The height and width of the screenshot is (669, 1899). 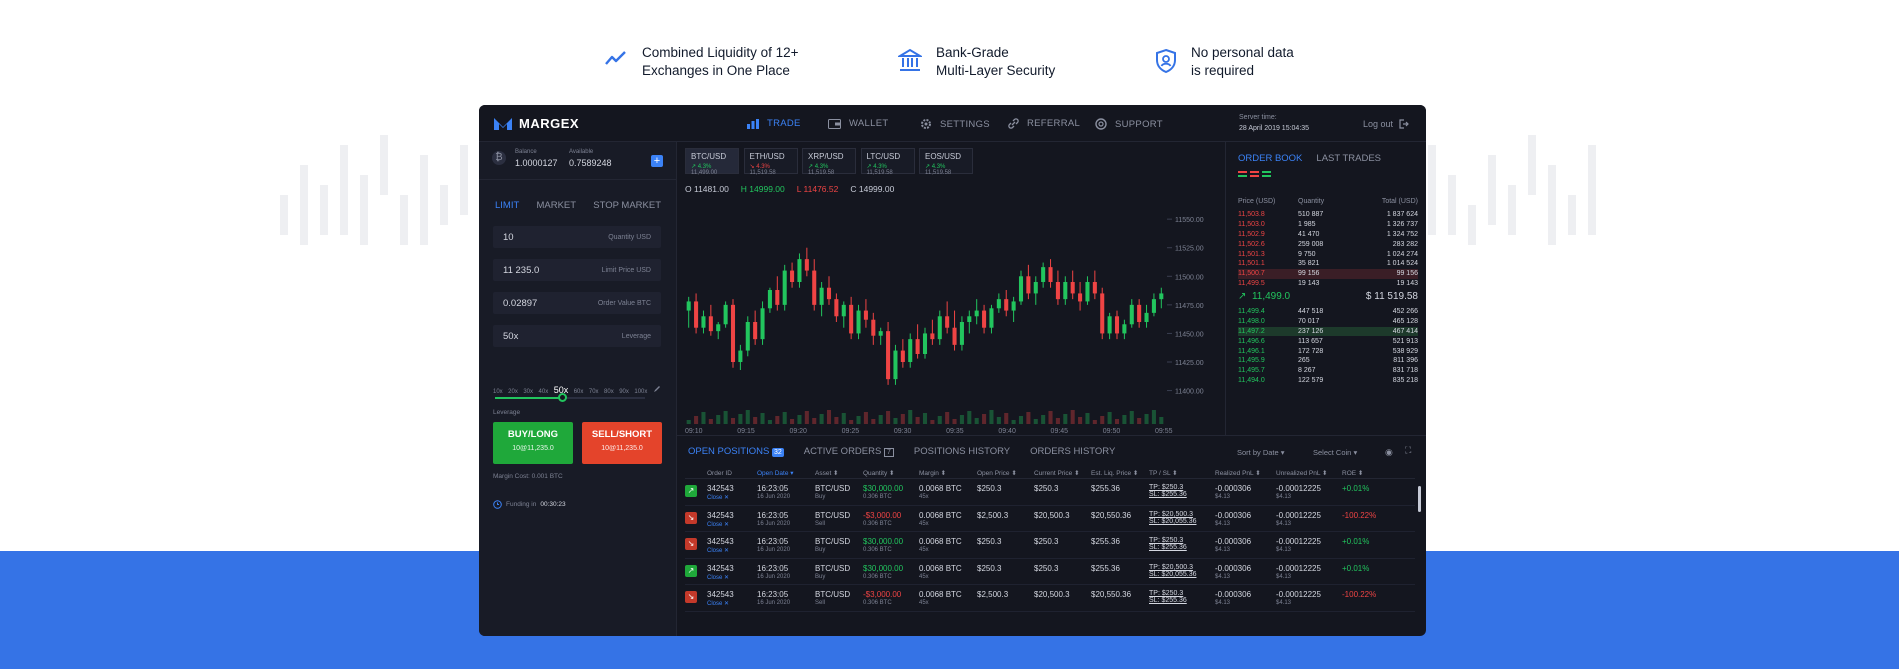 What do you see at coordinates (1242, 174) in the screenshot?
I see `both-sides-icon` at bounding box center [1242, 174].